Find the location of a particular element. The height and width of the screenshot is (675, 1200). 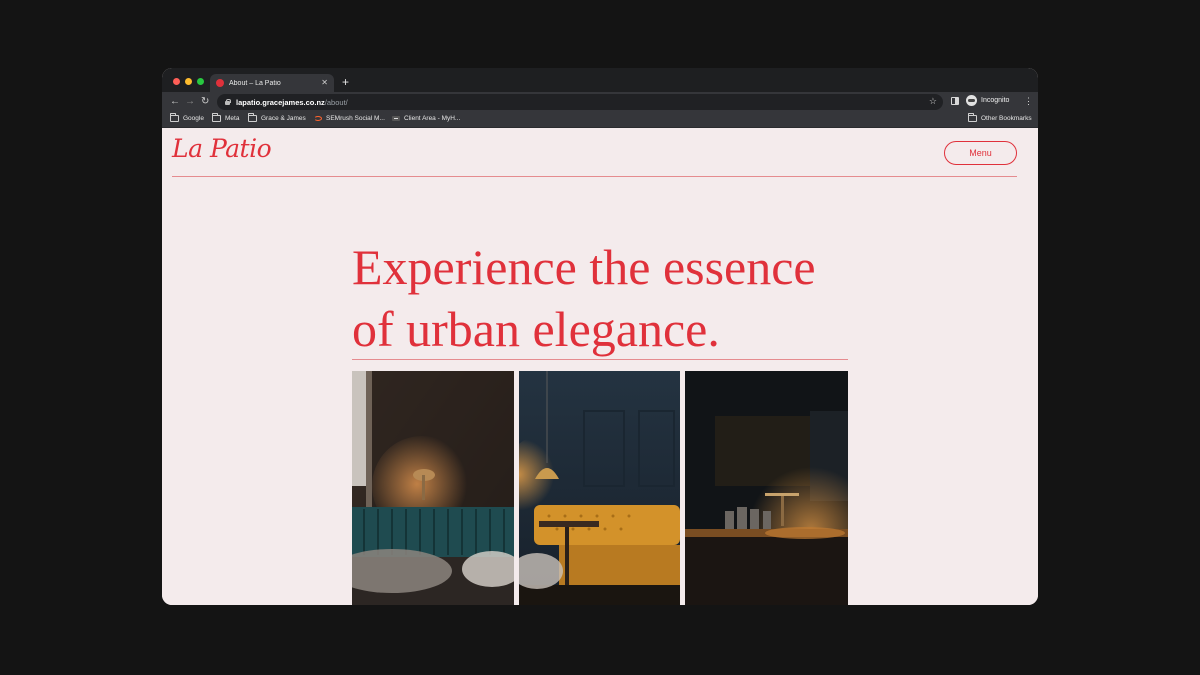

profile-button: Incognito is located at coordinates (987, 100).